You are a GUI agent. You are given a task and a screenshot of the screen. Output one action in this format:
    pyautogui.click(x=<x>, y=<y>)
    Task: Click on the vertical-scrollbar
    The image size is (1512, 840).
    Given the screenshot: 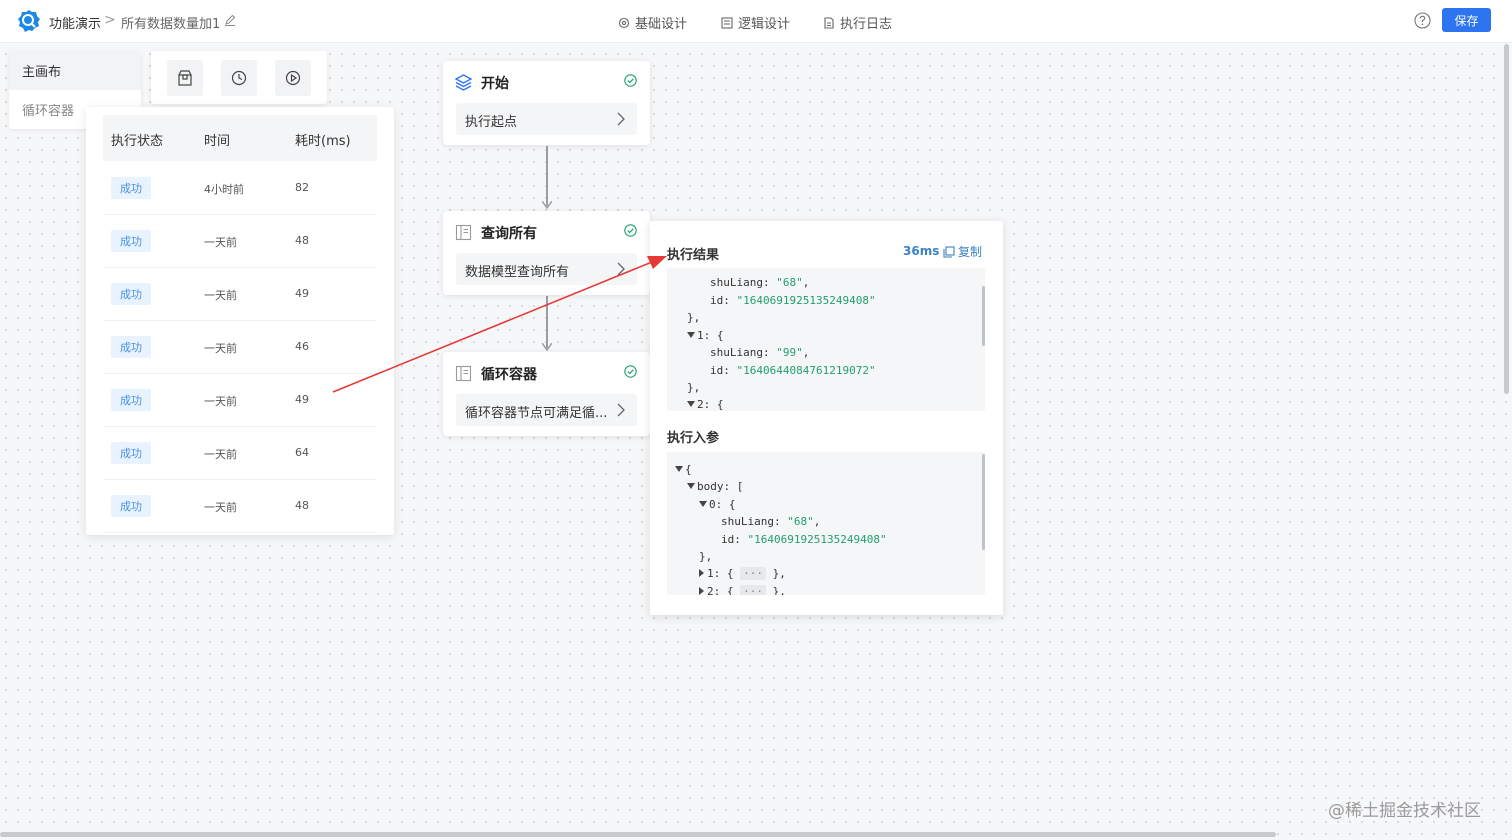 What is the action you would take?
    pyautogui.click(x=1506, y=219)
    